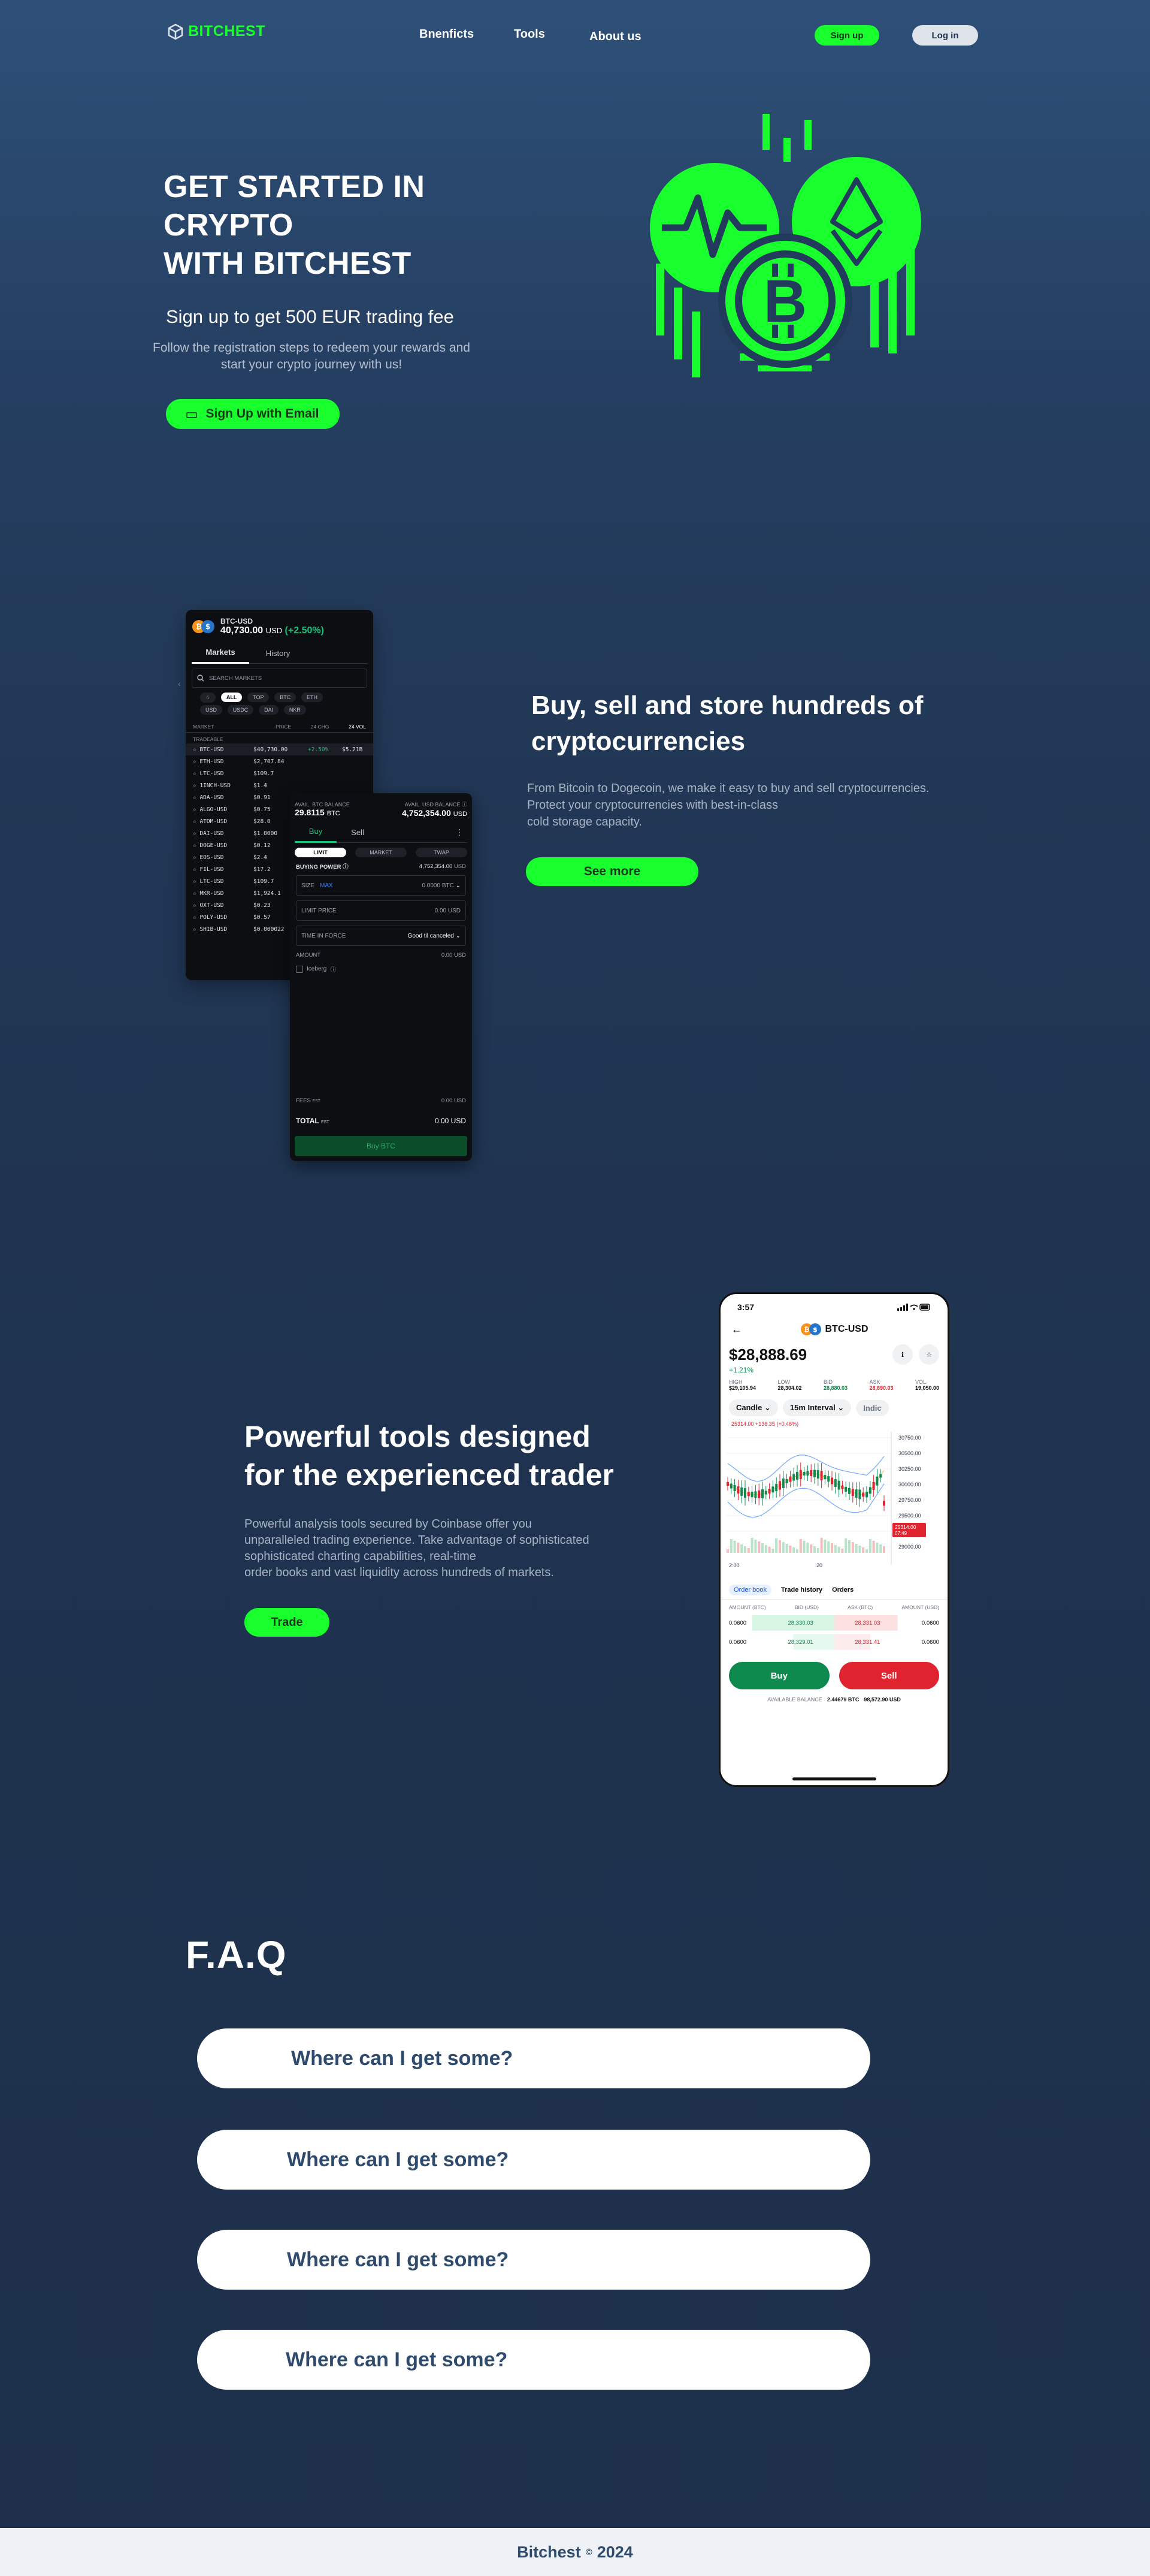  What do you see at coordinates (285, 697) in the screenshot?
I see `filter-btc: BTC` at bounding box center [285, 697].